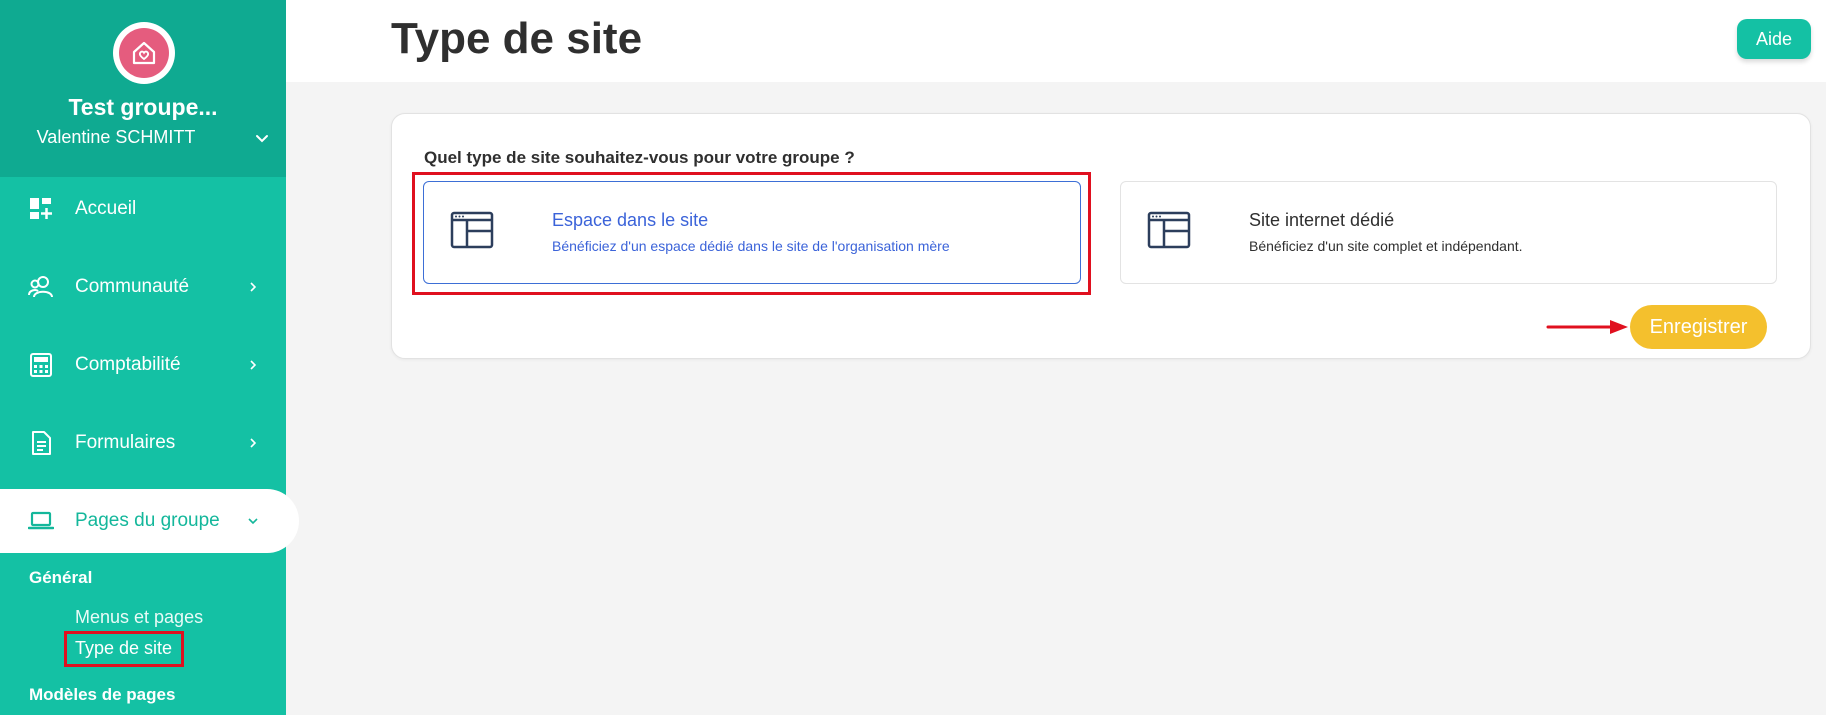  I want to click on sidebar-header: Test groupe... Valentine SCHMITT, so click(143, 88).